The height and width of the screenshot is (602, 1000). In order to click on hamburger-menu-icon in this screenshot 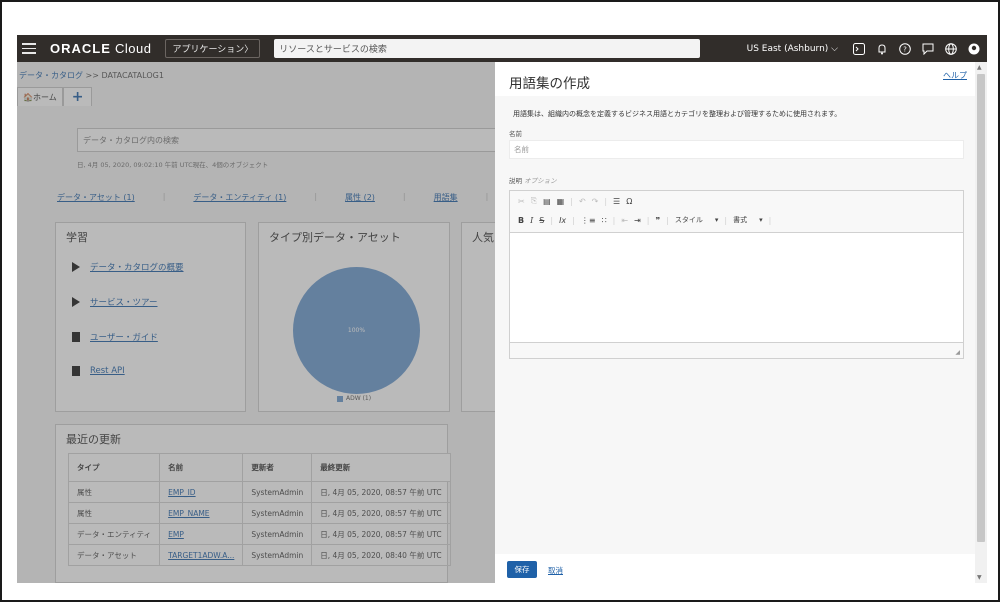, I will do `click(29, 48)`.